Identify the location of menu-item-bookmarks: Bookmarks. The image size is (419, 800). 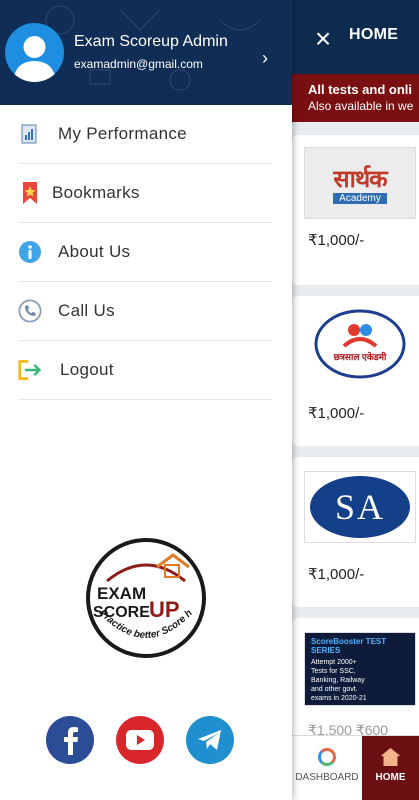
(145, 193).